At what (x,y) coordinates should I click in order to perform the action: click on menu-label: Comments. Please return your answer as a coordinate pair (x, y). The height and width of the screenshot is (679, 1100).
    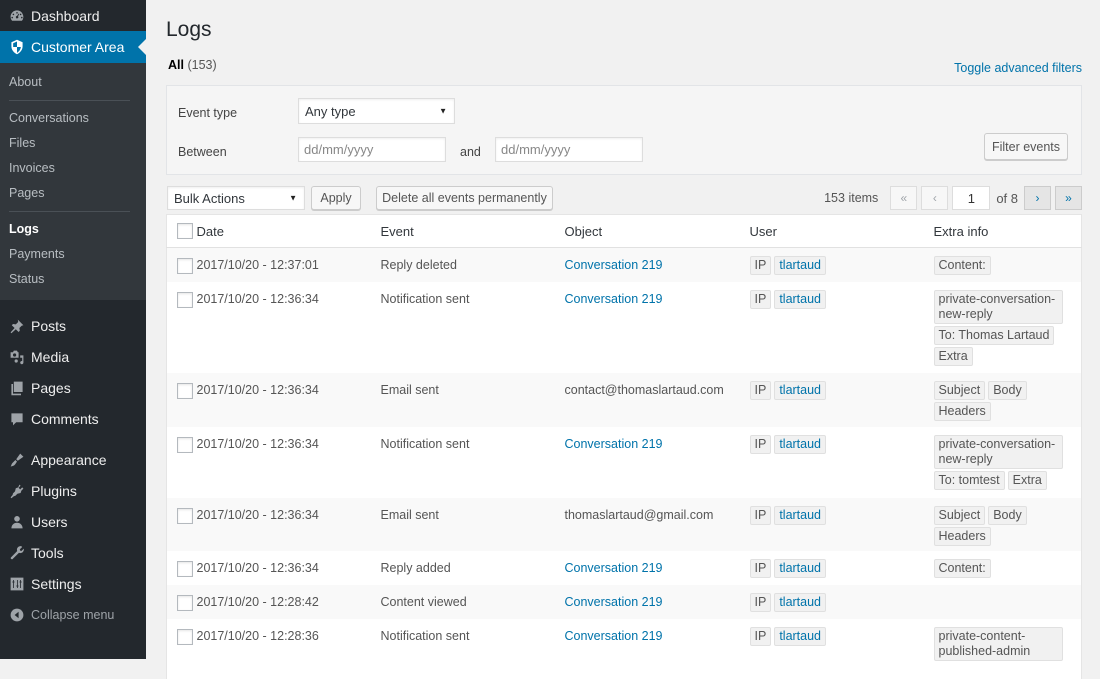
    Looking at the image, I should click on (65, 418).